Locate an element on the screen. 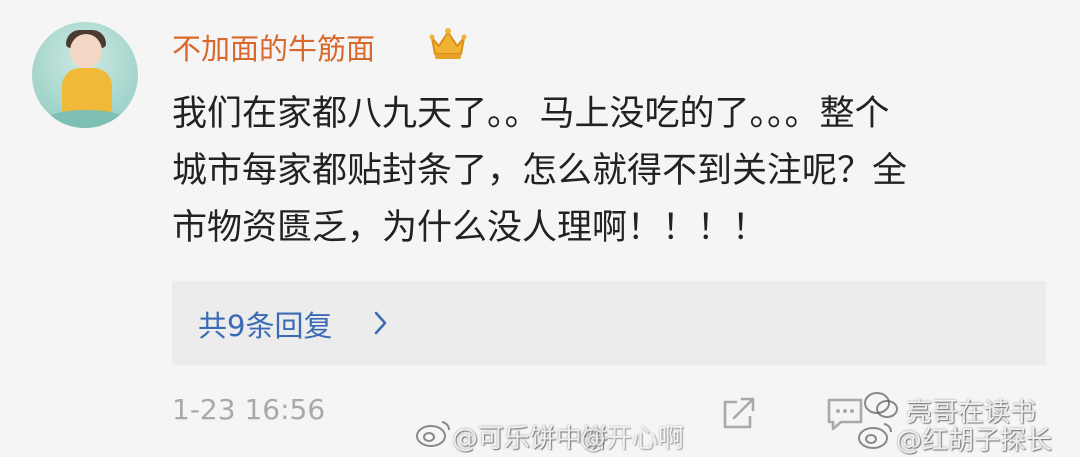  chevron-right-icon is located at coordinates (380, 323).